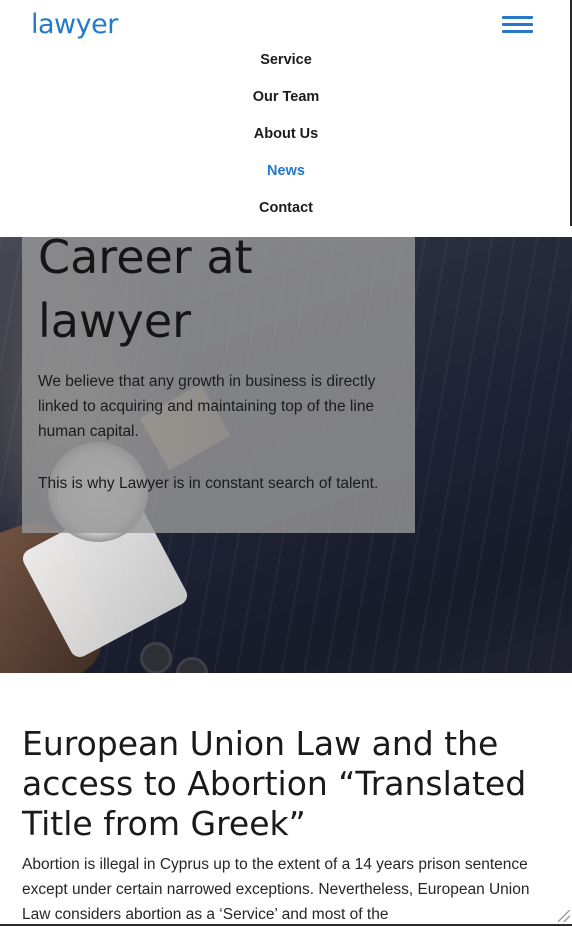 The image size is (572, 927). What do you see at coordinates (286, 175) in the screenshot?
I see `nav-item-news: News` at bounding box center [286, 175].